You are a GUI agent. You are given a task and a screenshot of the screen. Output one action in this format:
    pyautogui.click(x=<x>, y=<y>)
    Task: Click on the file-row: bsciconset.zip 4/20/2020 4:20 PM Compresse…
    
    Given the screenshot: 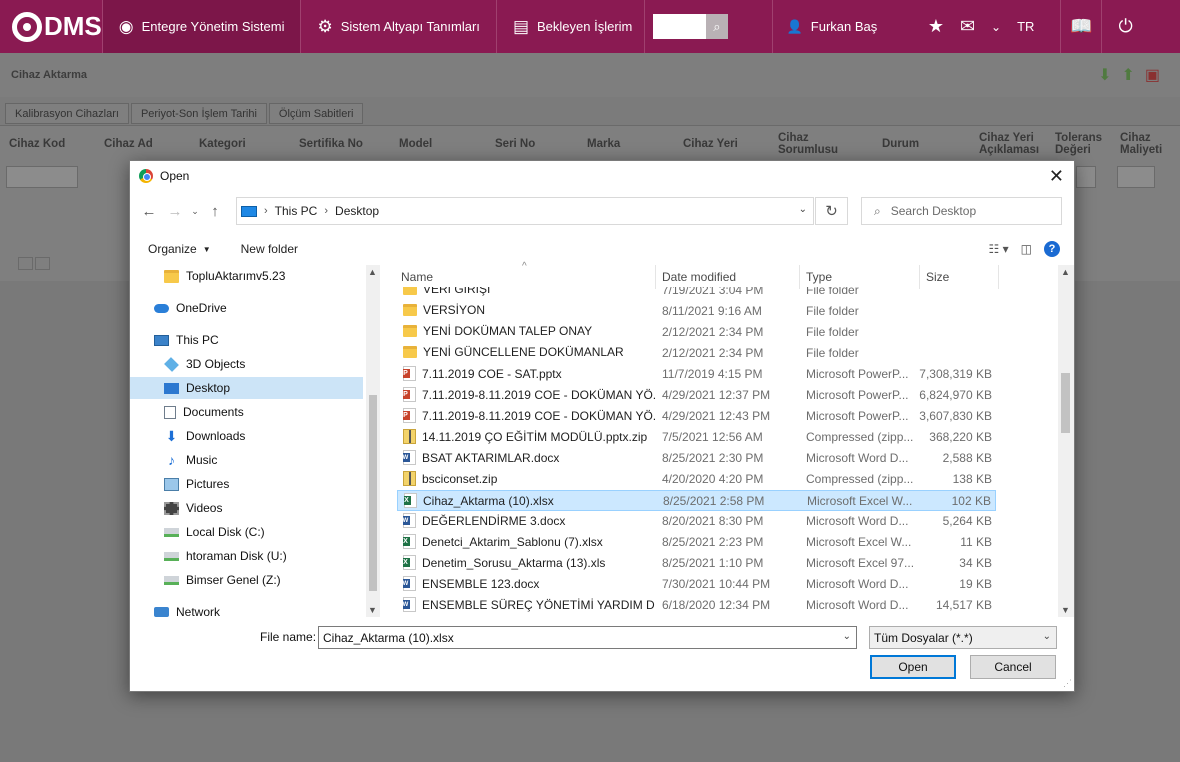 What is the action you would take?
    pyautogui.click(x=696, y=479)
    